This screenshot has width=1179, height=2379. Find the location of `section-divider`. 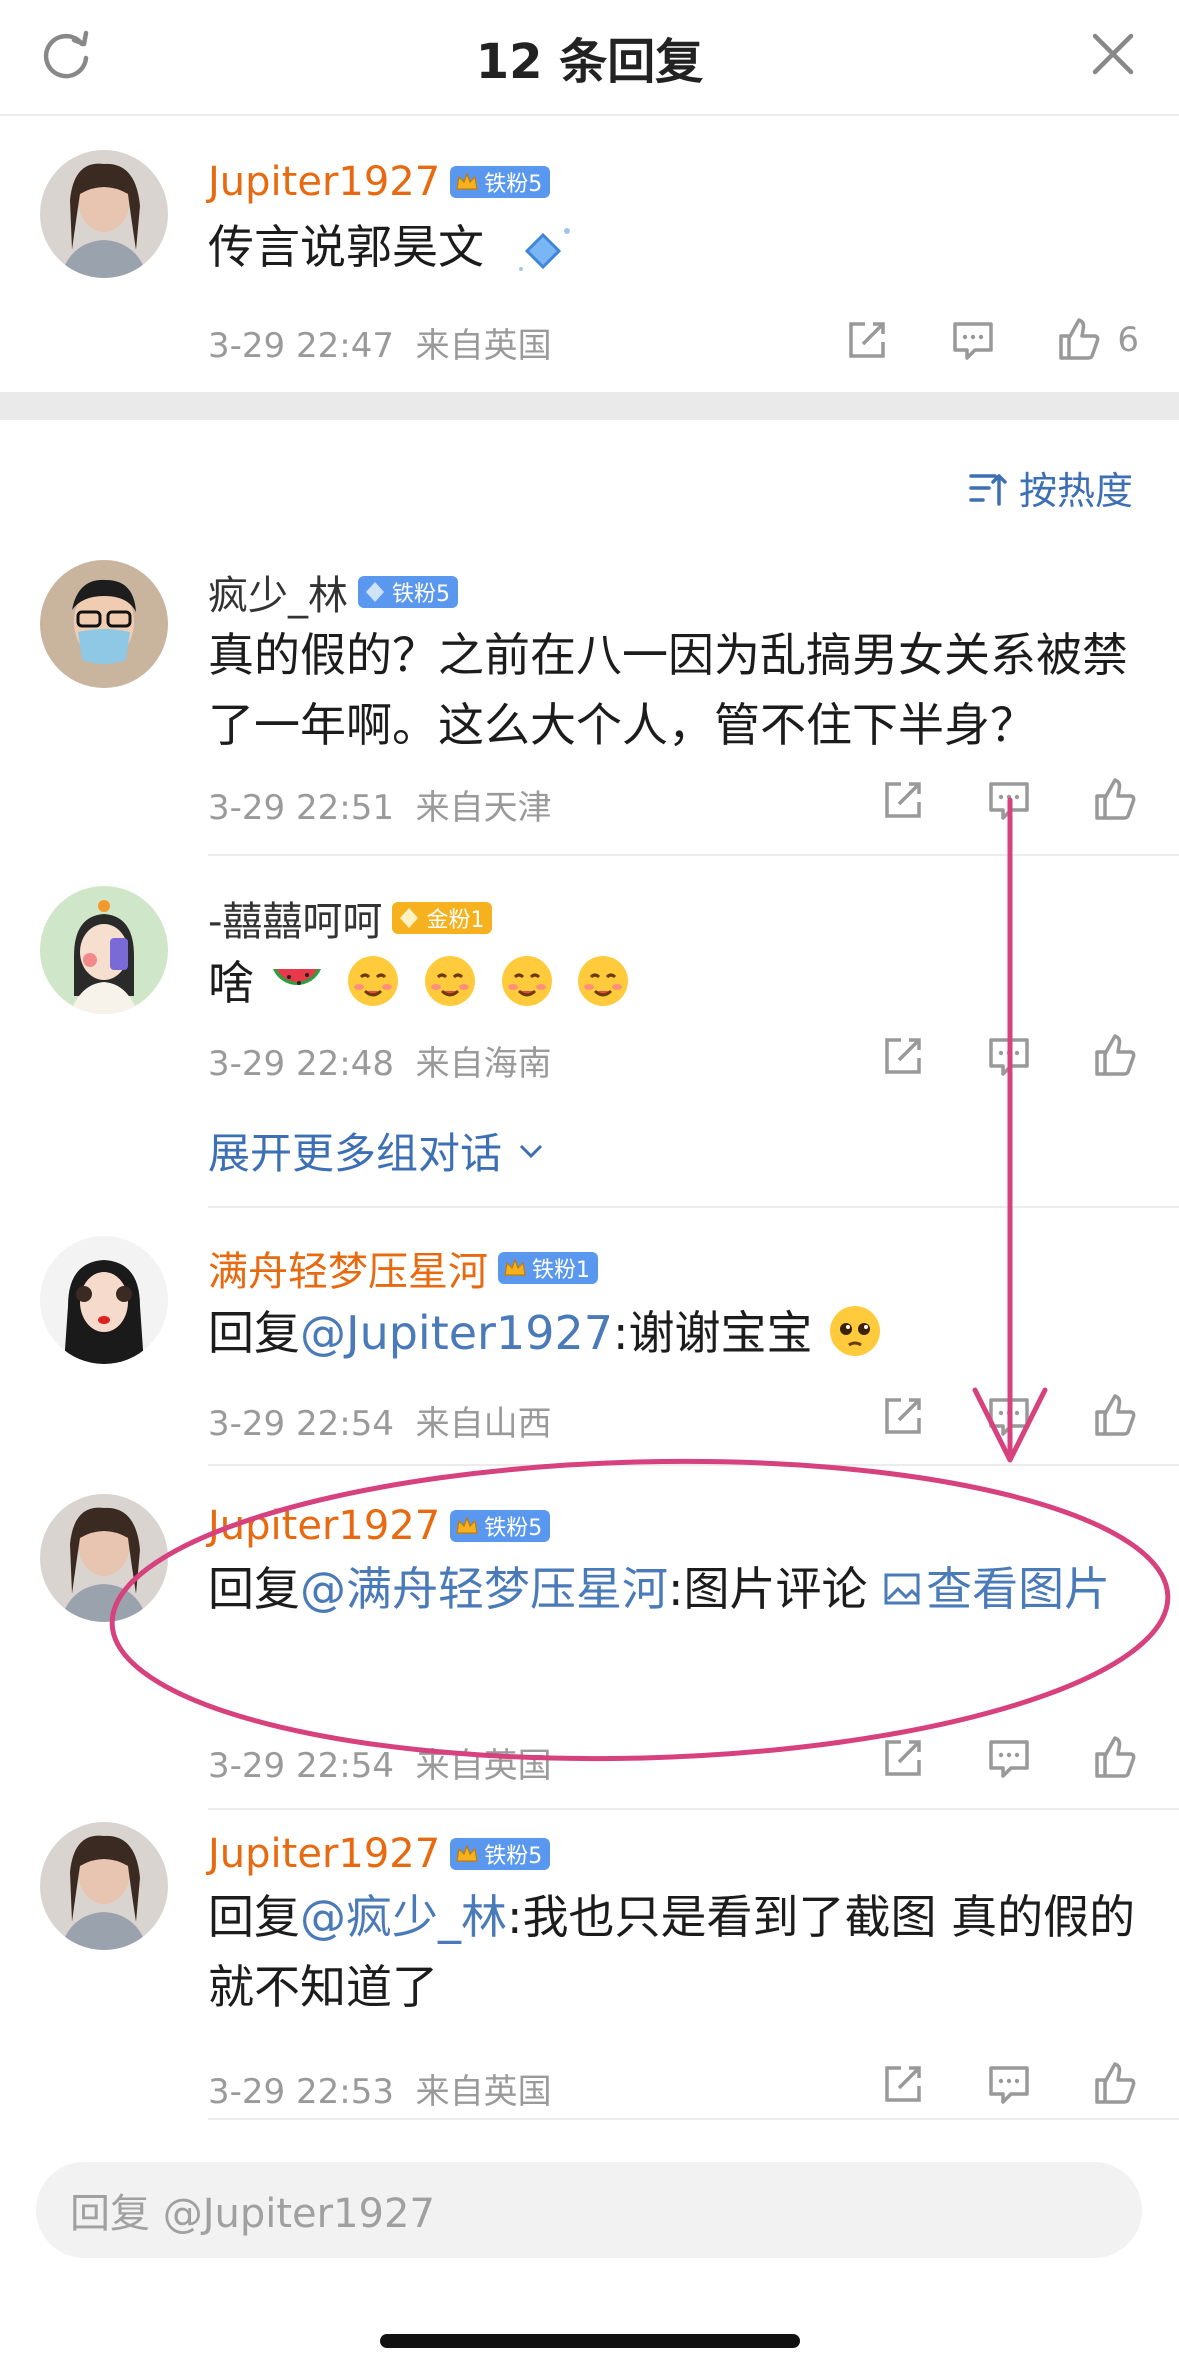

section-divider is located at coordinates (589, 406).